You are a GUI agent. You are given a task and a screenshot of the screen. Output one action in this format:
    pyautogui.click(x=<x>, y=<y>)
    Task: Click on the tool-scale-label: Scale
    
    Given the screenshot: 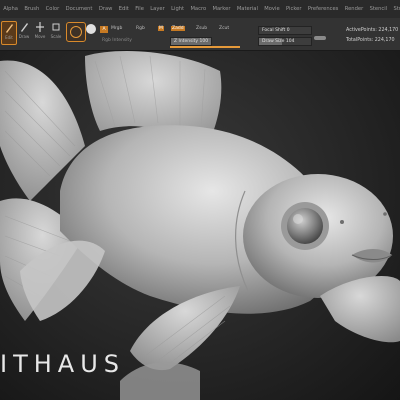 What is the action you would take?
    pyautogui.click(x=56, y=36)
    